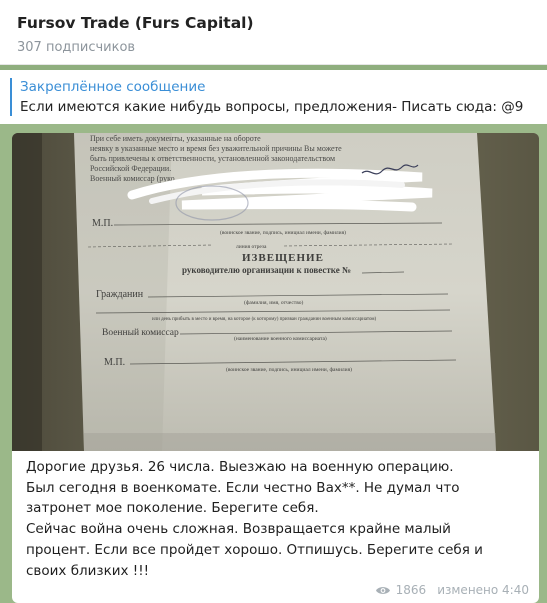 The width and height of the screenshot is (547, 603). I want to click on doc-komissar: Военный комиссар, so click(140, 332).